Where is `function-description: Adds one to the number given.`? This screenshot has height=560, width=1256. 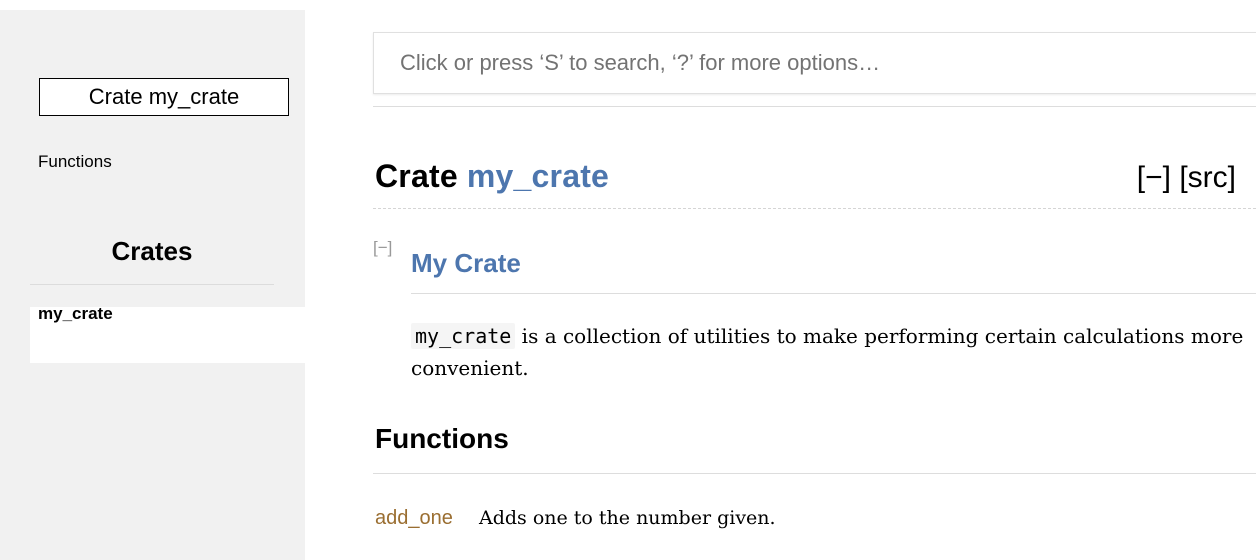
function-description: Adds one to the number given. is located at coordinates (627, 518).